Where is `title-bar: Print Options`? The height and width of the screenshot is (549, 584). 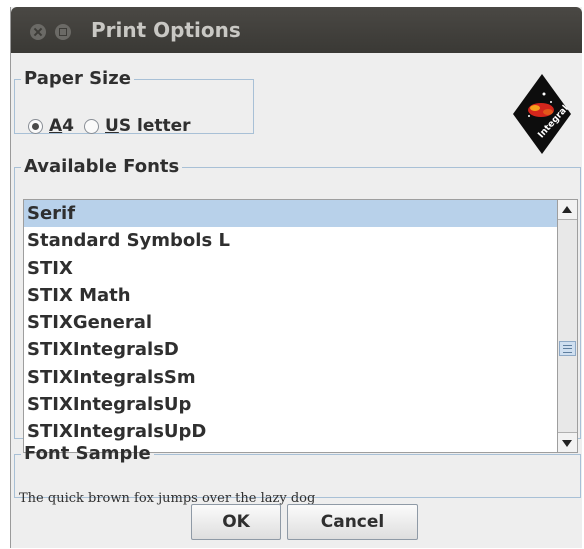 title-bar: Print Options is located at coordinates (296, 30).